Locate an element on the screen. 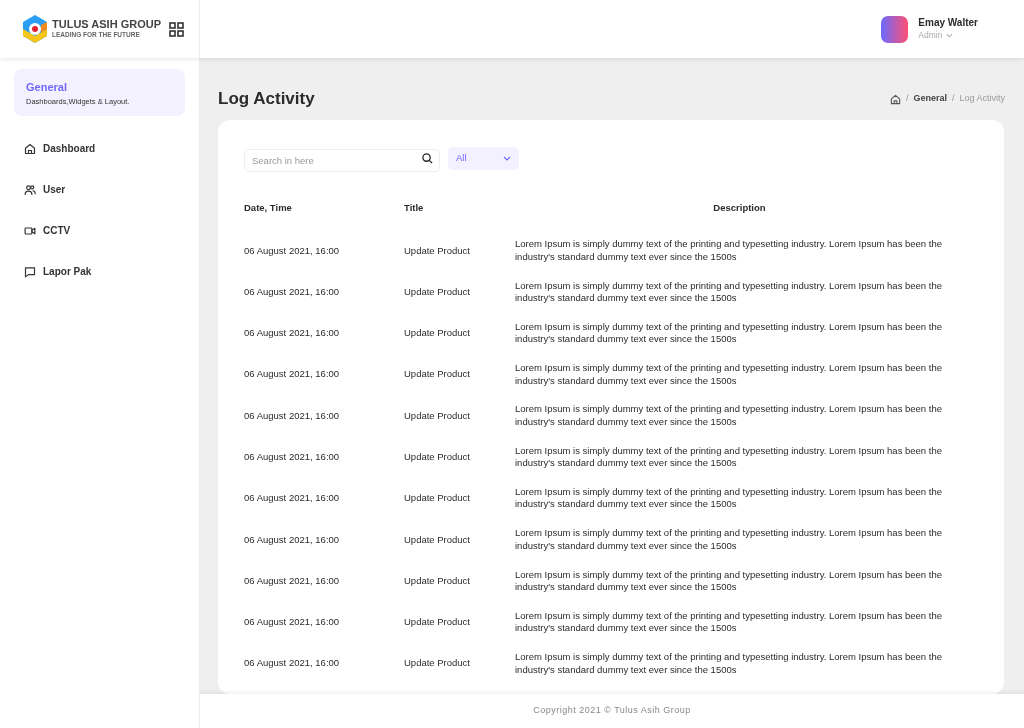 This screenshot has width=1024, height=728. search-field: Search in here is located at coordinates (342, 160).